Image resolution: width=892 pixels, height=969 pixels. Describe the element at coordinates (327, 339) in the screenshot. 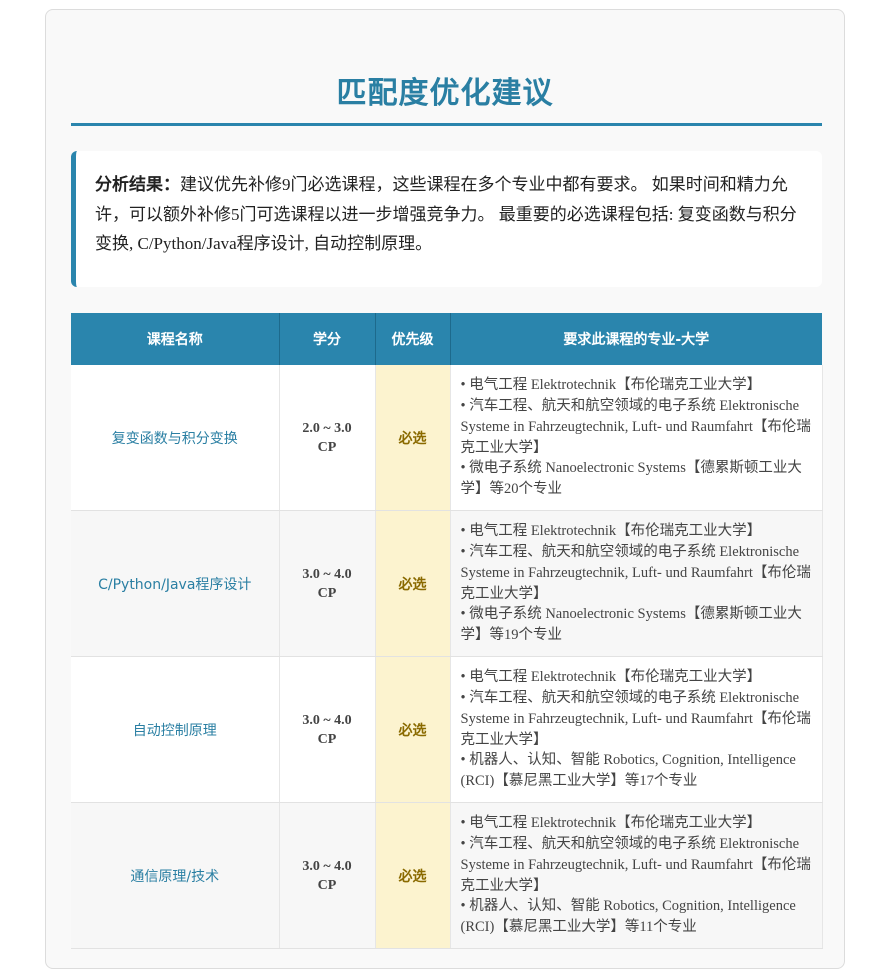

I see `header-credits: 学分` at that location.